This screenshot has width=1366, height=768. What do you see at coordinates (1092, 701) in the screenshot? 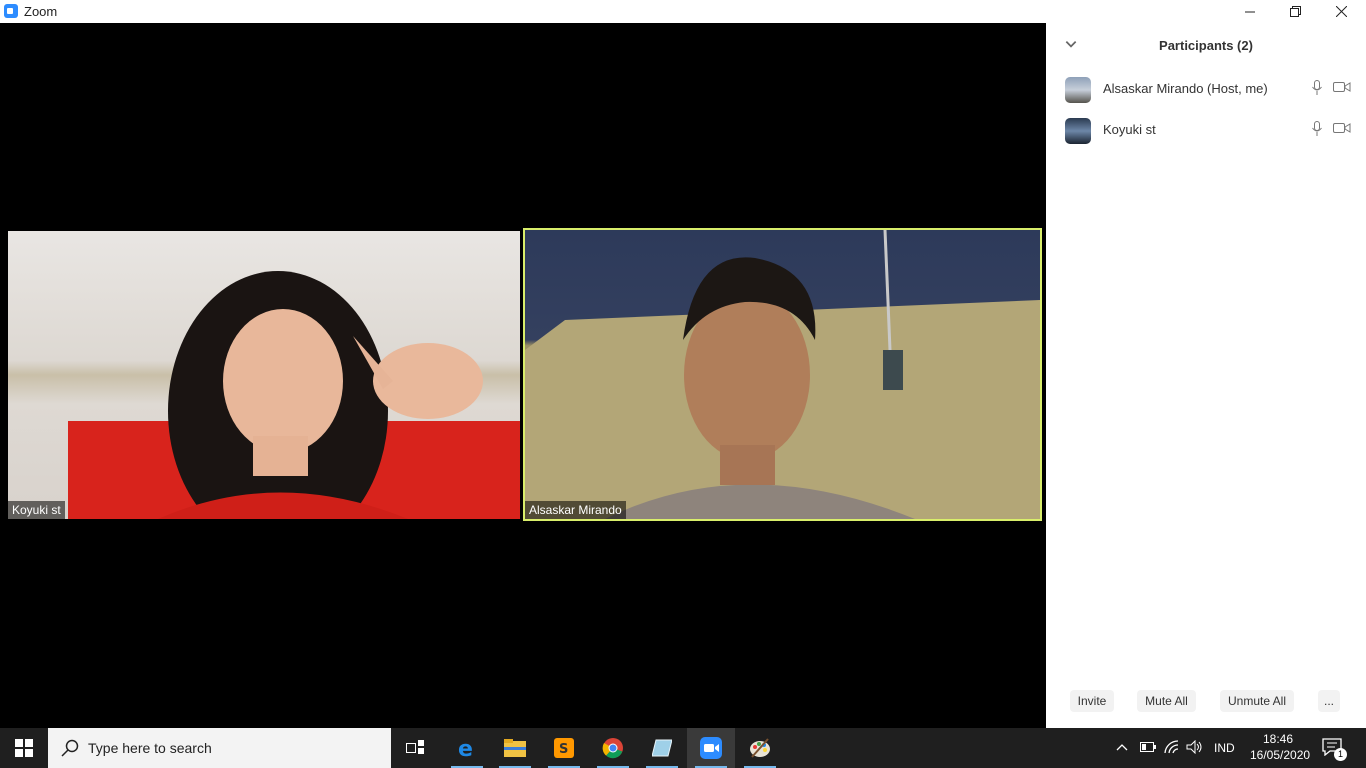
I see `invite-button: Invite` at bounding box center [1092, 701].